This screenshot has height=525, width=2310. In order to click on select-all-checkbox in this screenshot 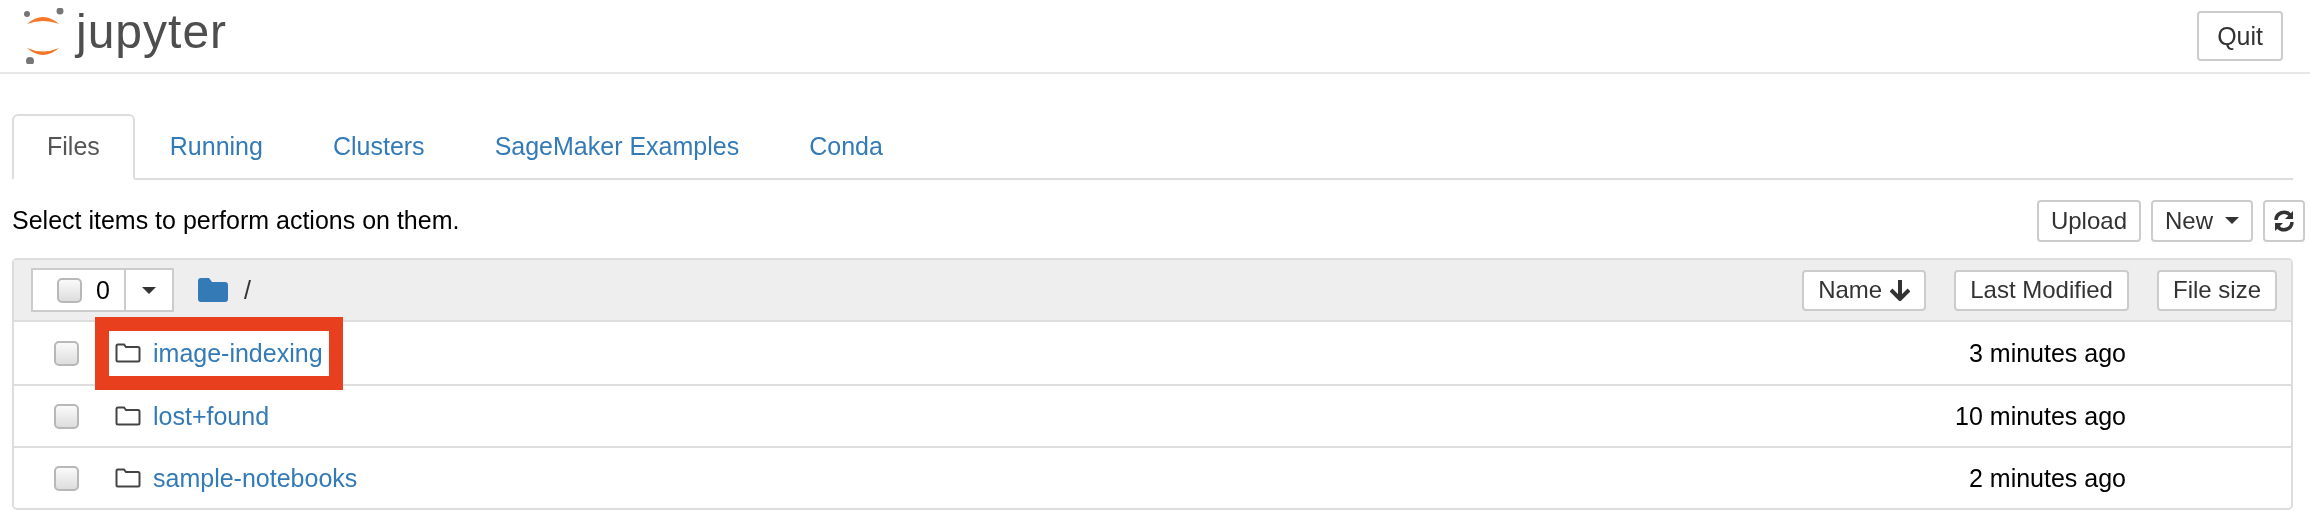, I will do `click(69, 290)`.